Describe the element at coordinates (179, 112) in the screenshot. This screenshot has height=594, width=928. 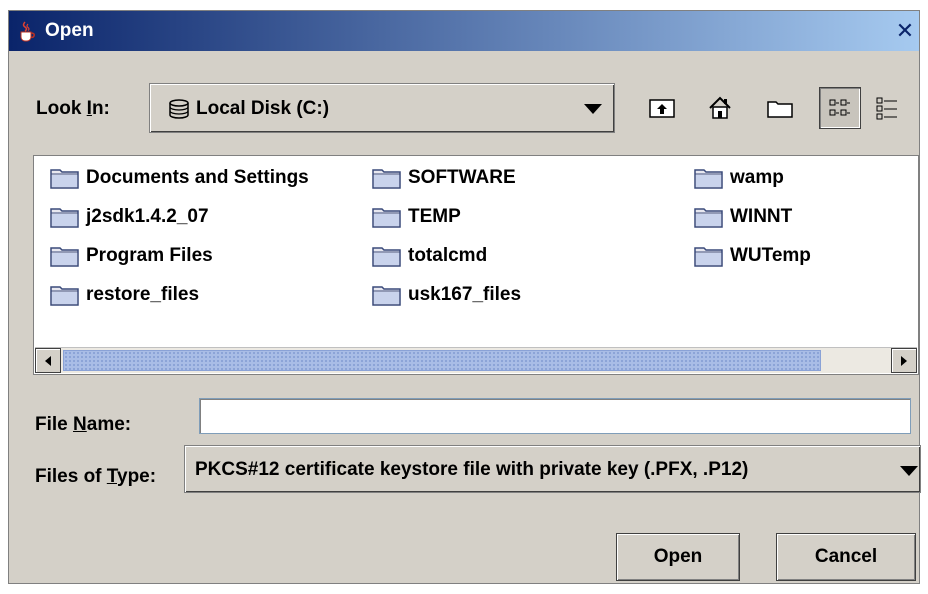
I see `disk-icon` at that location.